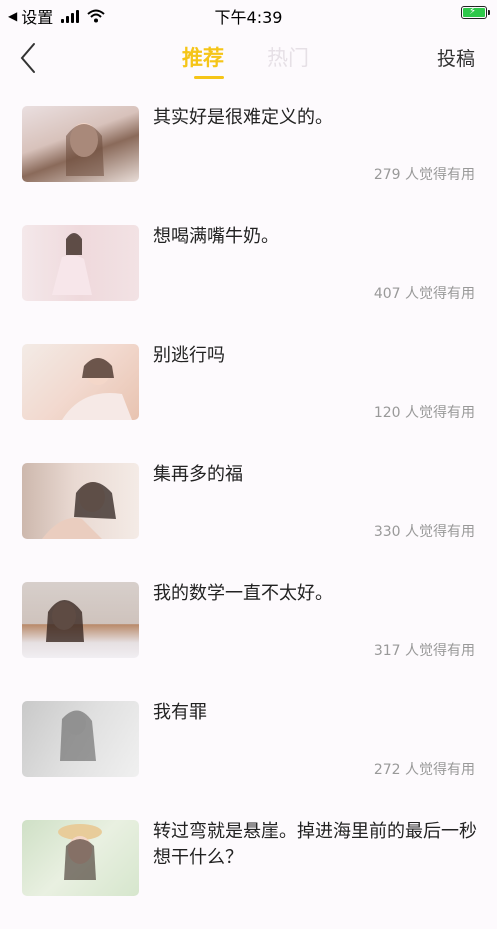 This screenshot has height=929, width=497. Describe the element at coordinates (248, 274) in the screenshot. I see `list-item: 想喝满嘴牛奶。 407 人觉得有用` at that location.